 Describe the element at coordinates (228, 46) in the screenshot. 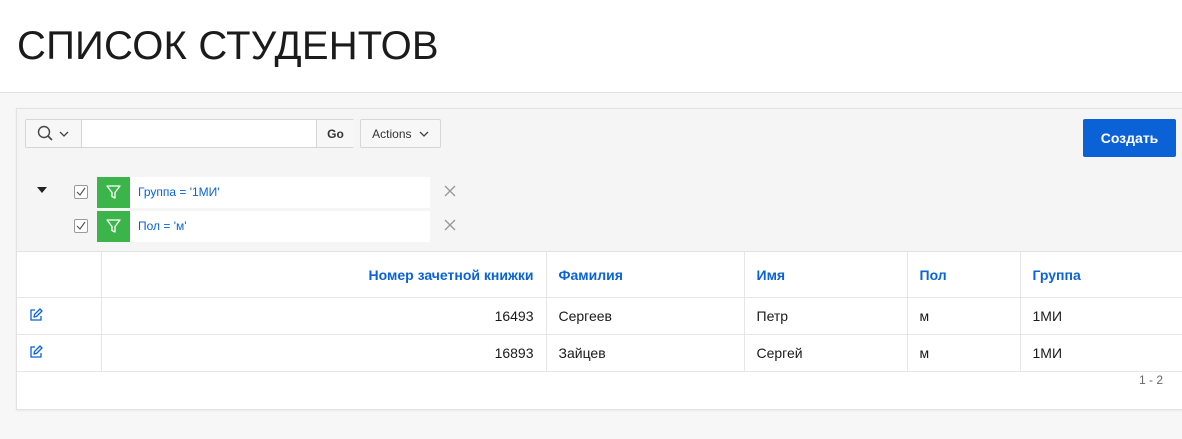

I see `page-title: СПИСОК СТУДЕНТОВ` at that location.